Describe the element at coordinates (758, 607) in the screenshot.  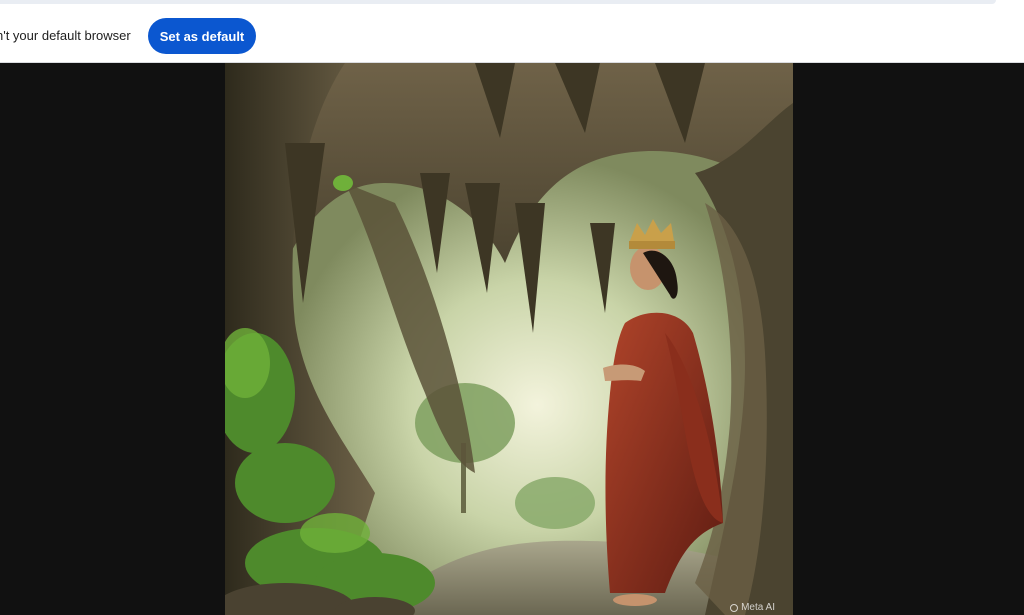
I see `watermark-text: Meta AI` at that location.